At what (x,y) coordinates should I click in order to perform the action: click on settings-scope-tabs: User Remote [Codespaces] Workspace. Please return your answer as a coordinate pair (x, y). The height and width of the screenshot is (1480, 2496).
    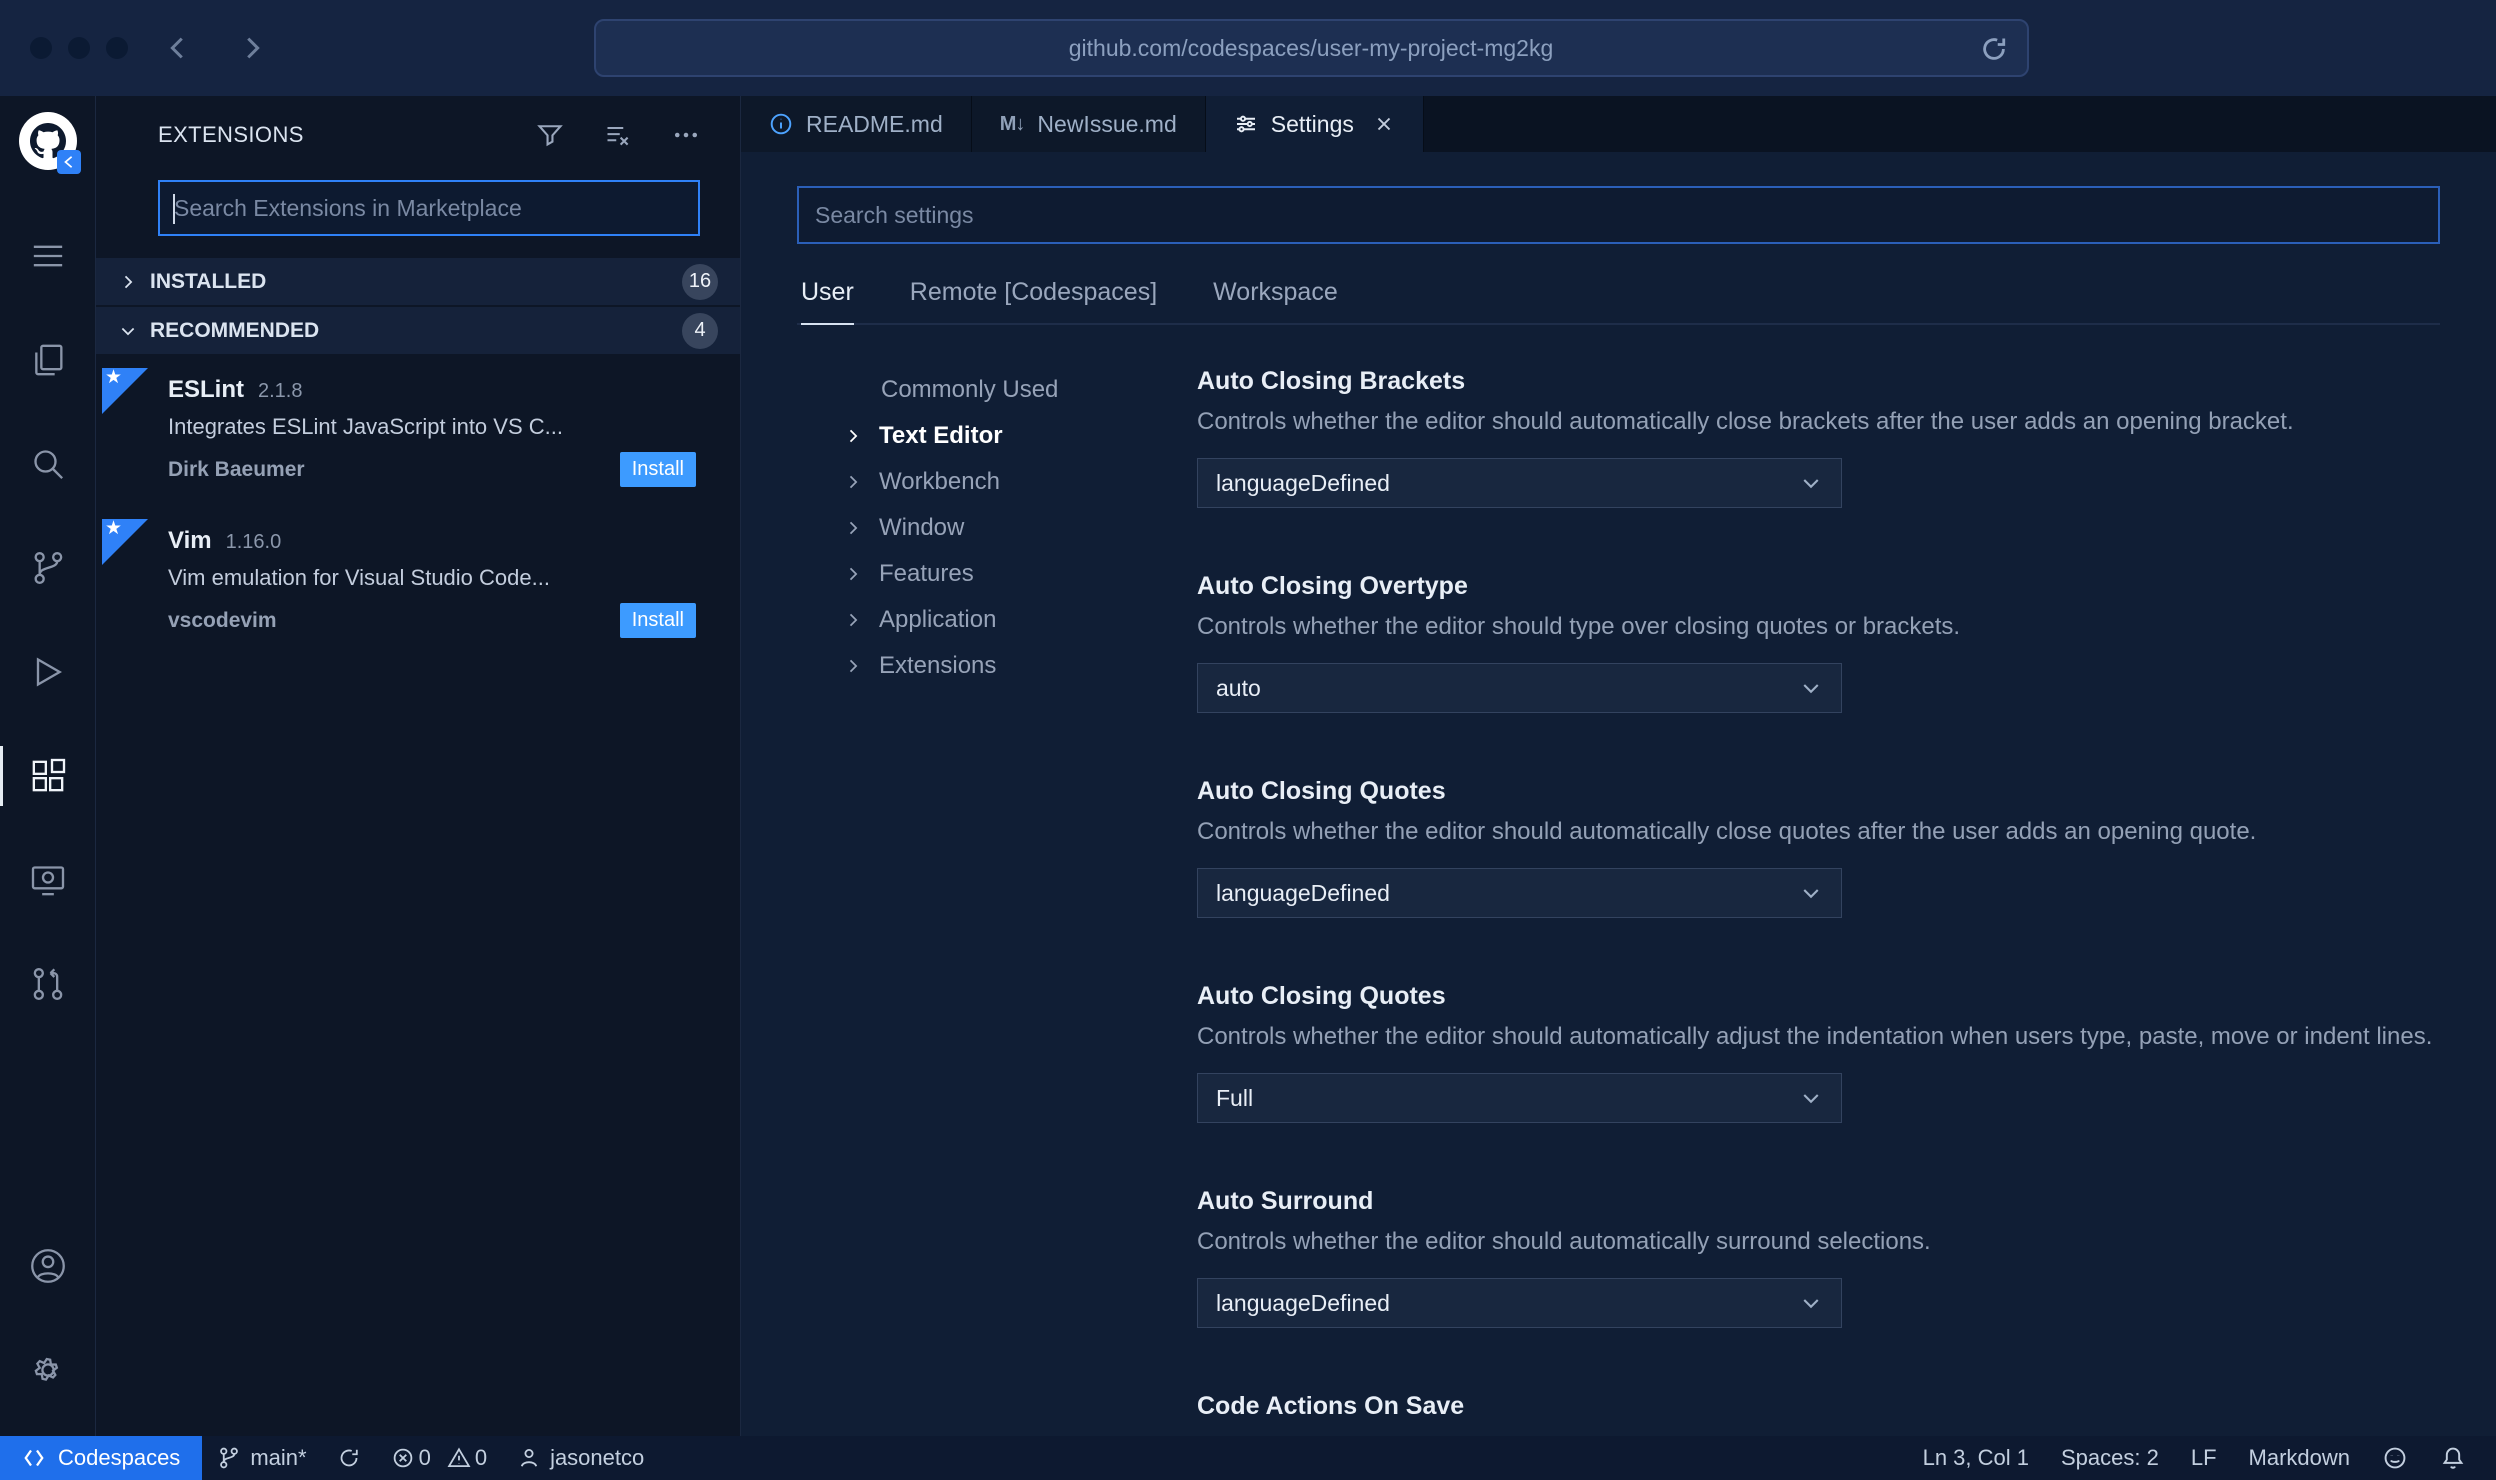
    Looking at the image, I should click on (1618, 301).